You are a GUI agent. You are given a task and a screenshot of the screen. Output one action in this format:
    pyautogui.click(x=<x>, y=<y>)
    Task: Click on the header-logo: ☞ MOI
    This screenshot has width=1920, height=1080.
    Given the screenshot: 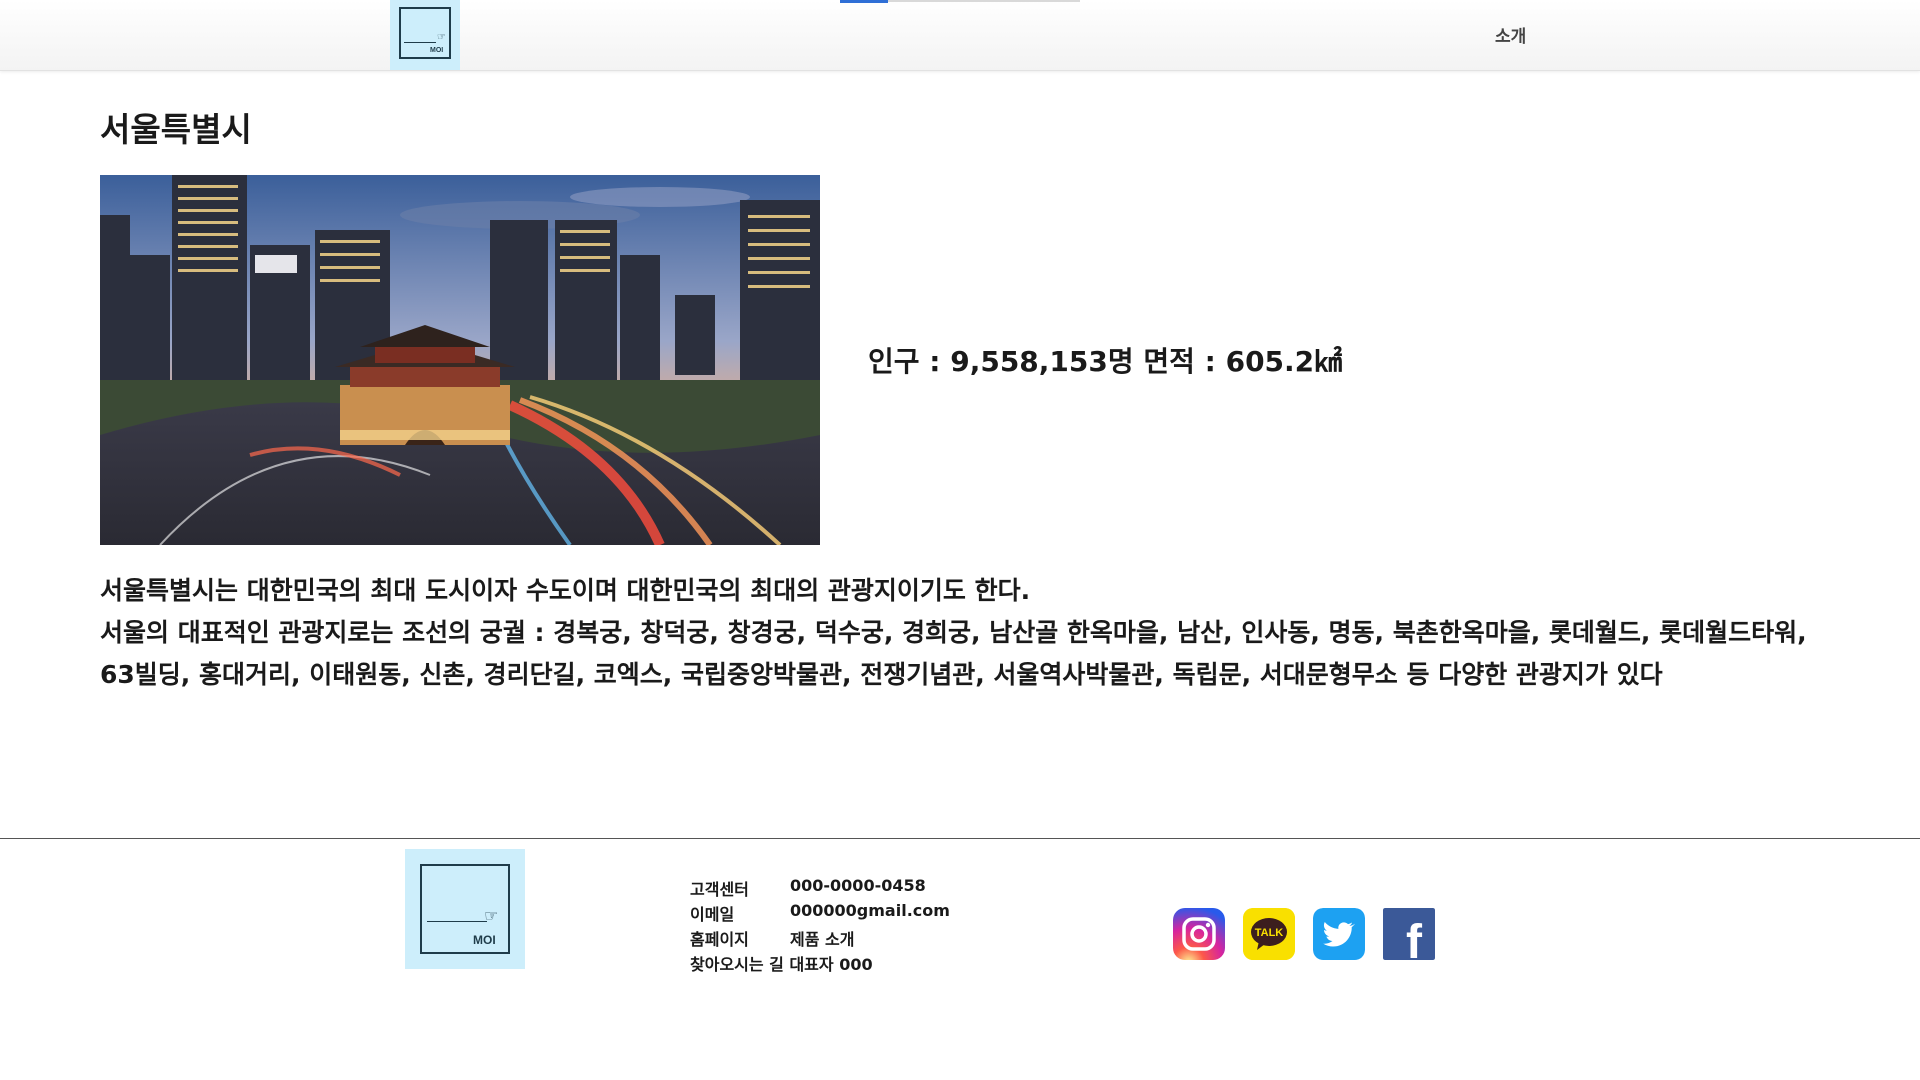 What is the action you would take?
    pyautogui.click(x=425, y=35)
    